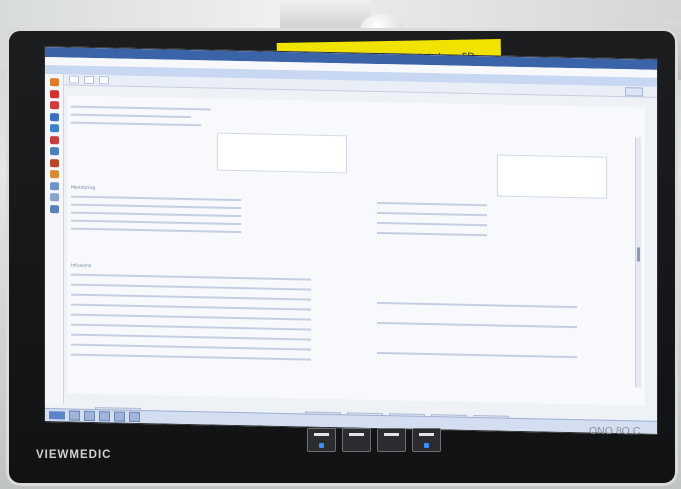 The height and width of the screenshot is (489, 681). Describe the element at coordinates (54, 116) in the screenshot. I see `monitor-icon` at that location.